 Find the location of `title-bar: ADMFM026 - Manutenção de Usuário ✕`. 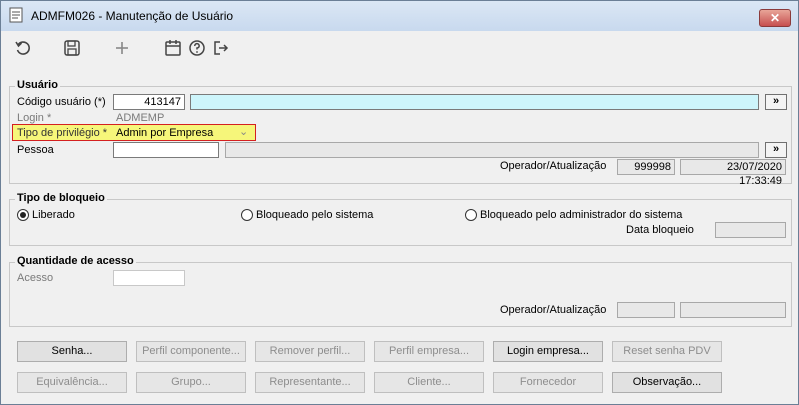

title-bar: ADMFM026 - Manutenção de Usuário ✕ is located at coordinates (399, 16).